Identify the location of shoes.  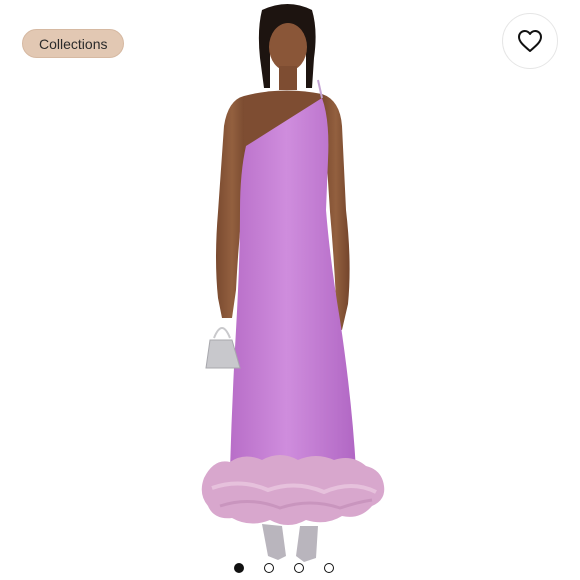
(290, 543).